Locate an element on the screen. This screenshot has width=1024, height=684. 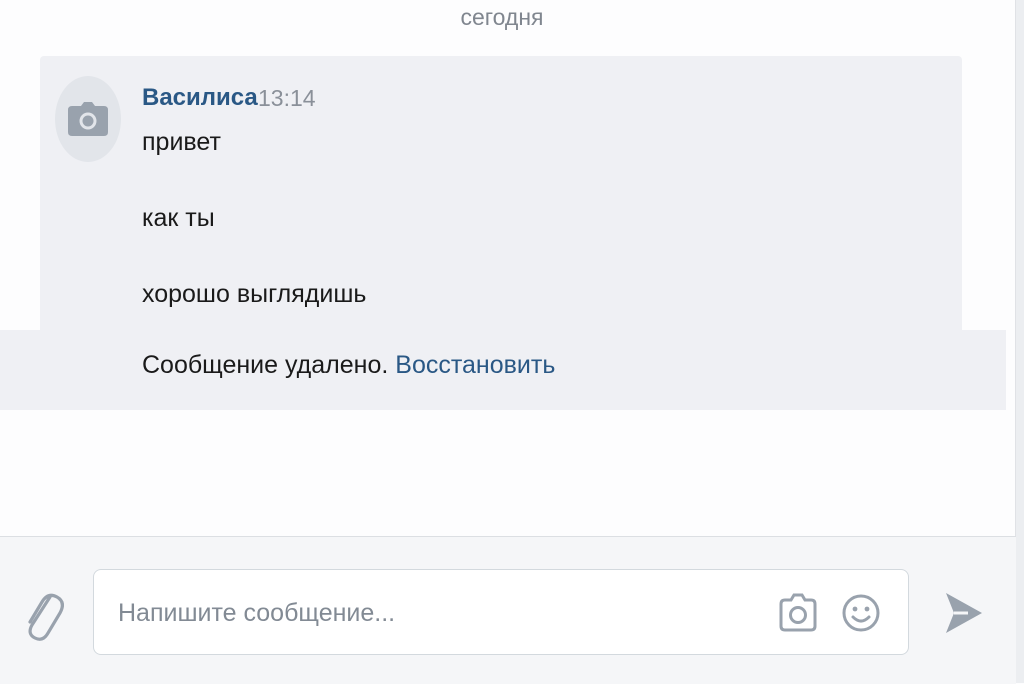
avatar is located at coordinates (88, 119).